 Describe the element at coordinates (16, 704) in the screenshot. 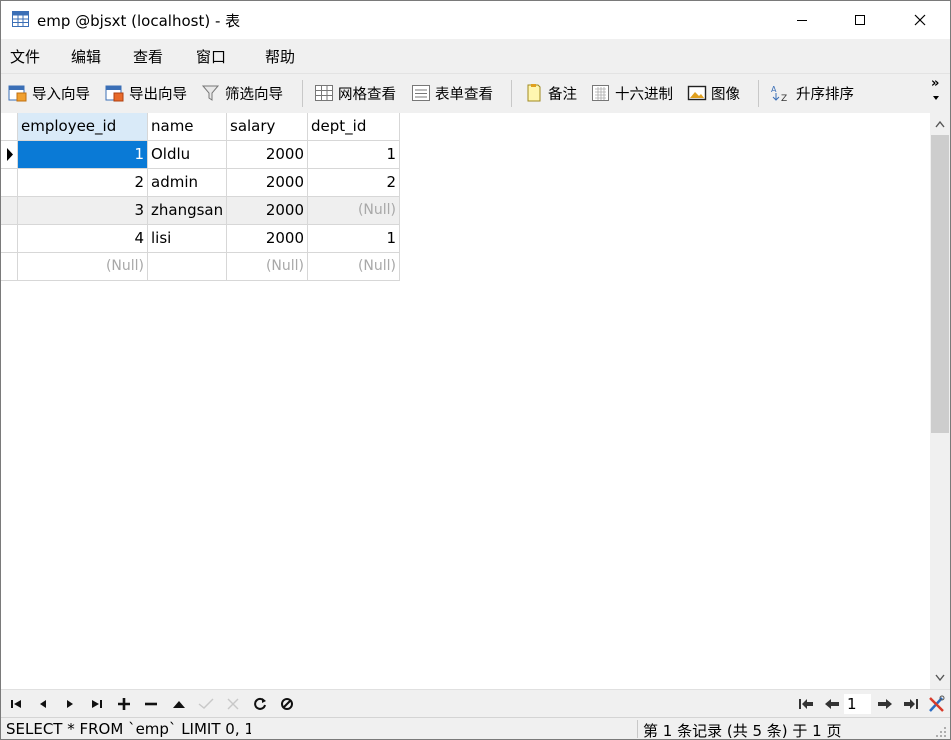

I see `first-record-button` at that location.